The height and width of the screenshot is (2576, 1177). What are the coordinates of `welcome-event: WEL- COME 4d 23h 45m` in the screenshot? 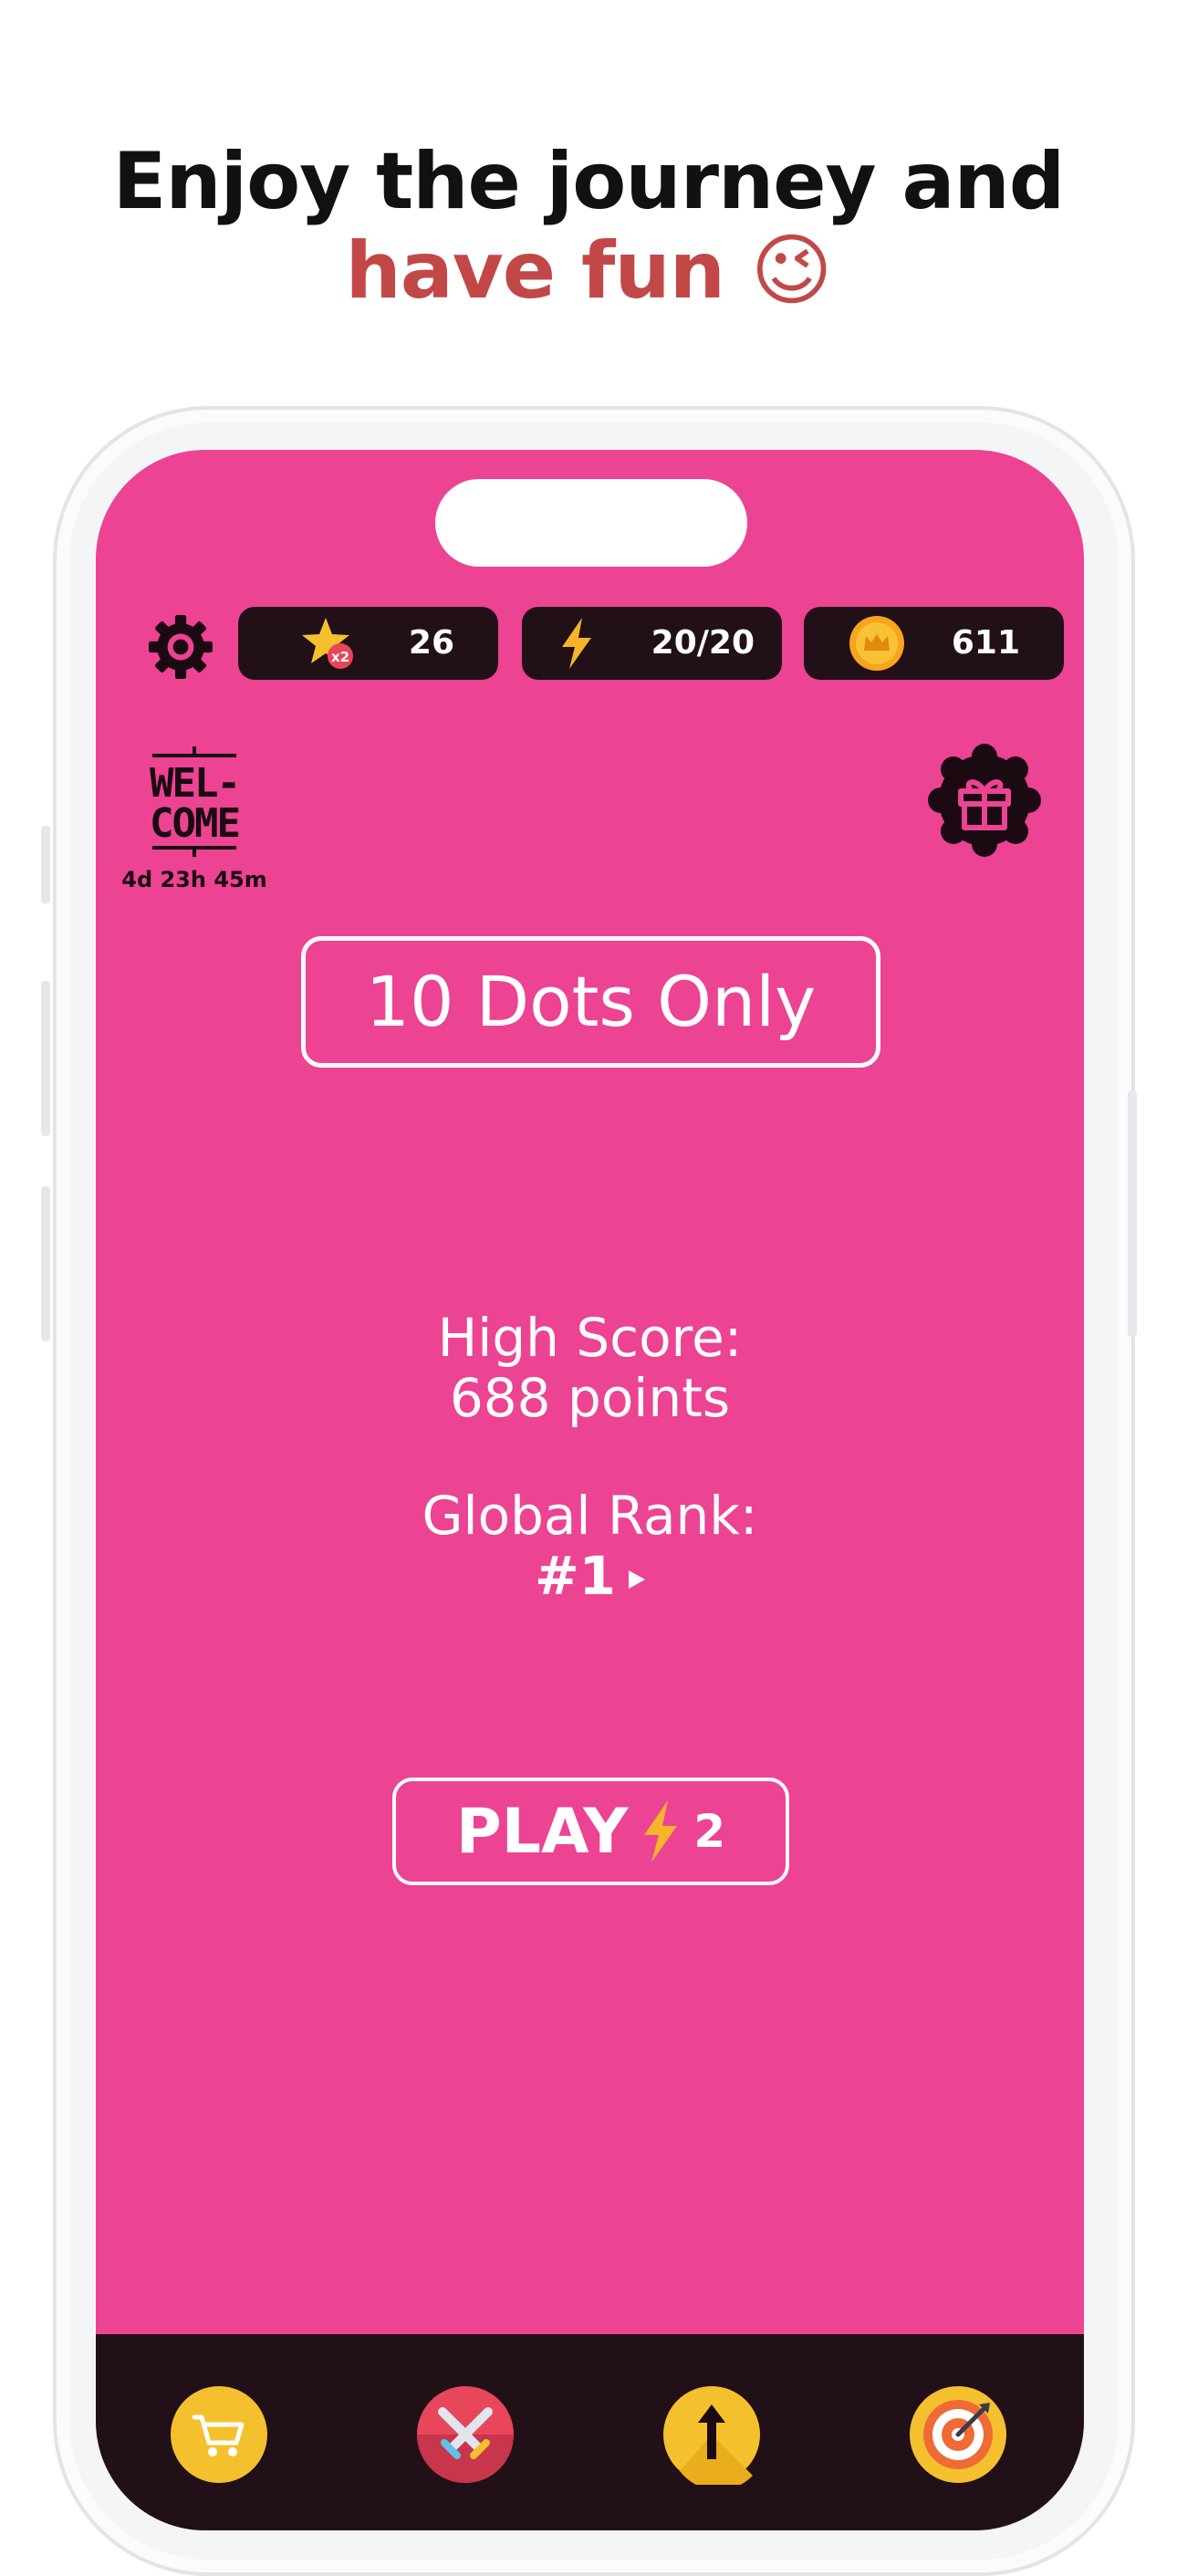 It's located at (194, 819).